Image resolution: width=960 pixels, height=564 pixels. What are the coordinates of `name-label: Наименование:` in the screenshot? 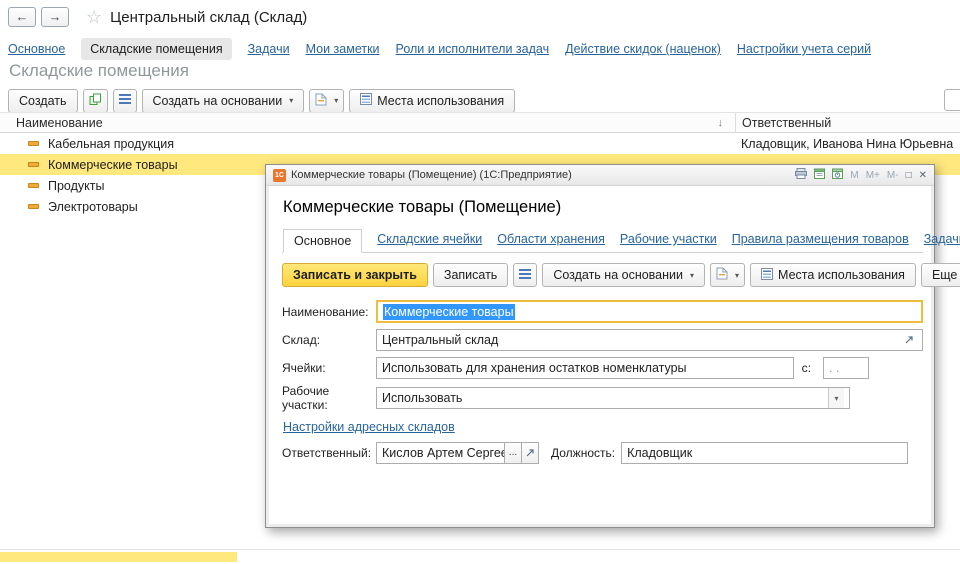 It's located at (325, 311).